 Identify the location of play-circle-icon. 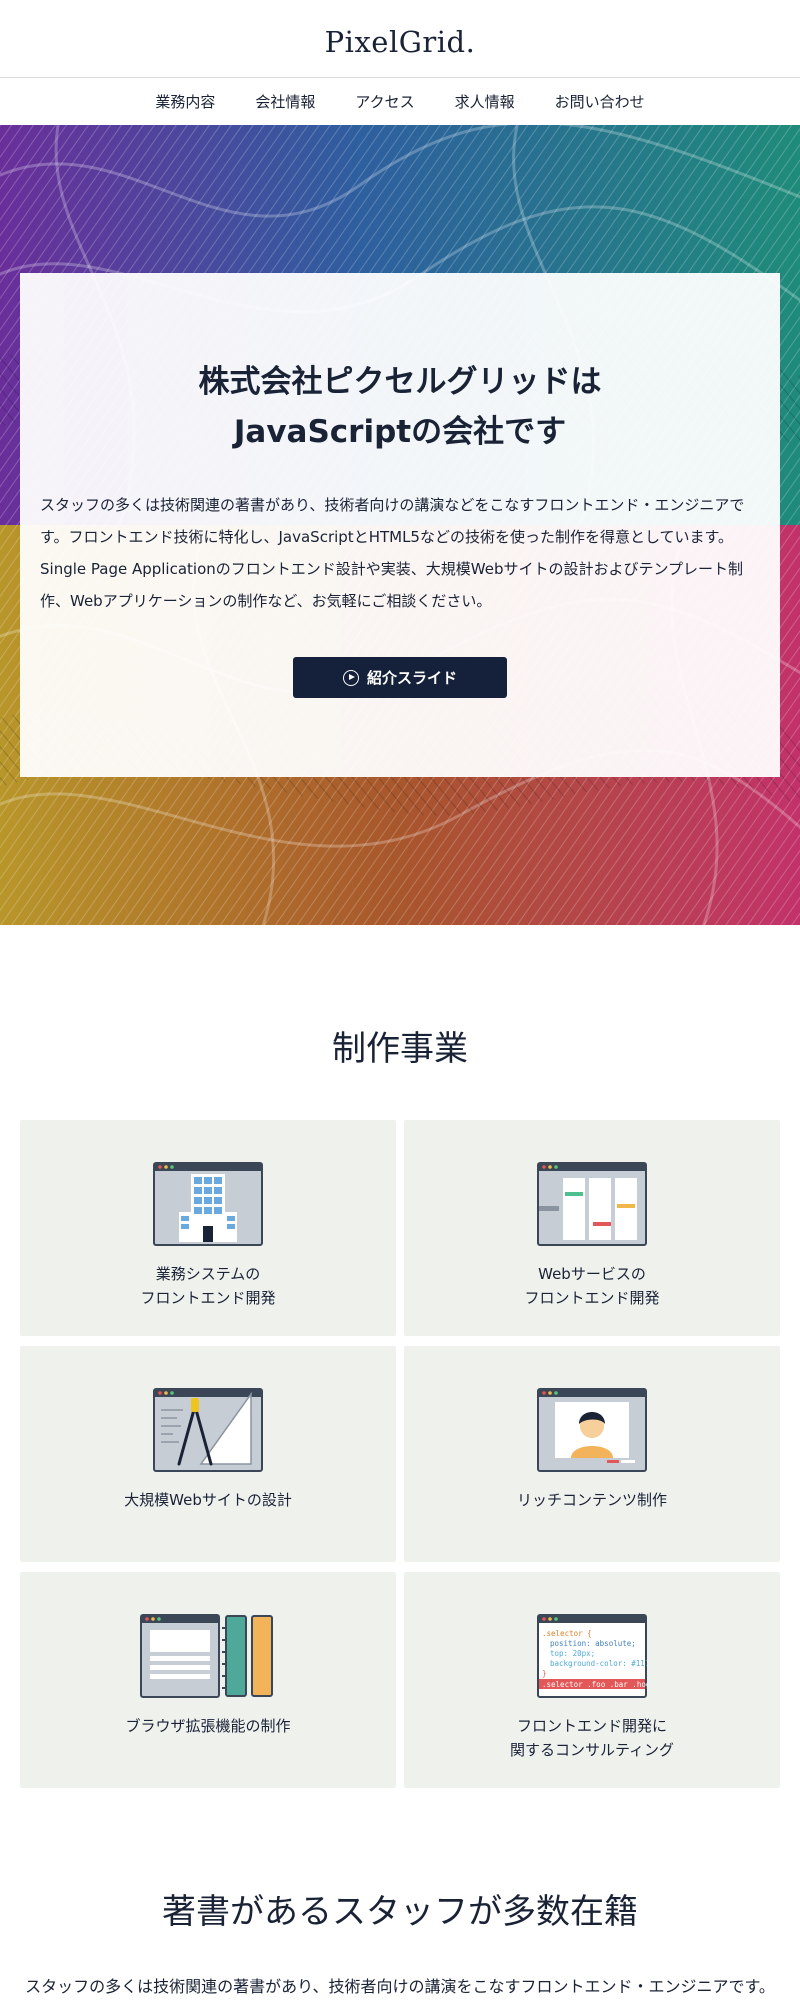
(350, 677).